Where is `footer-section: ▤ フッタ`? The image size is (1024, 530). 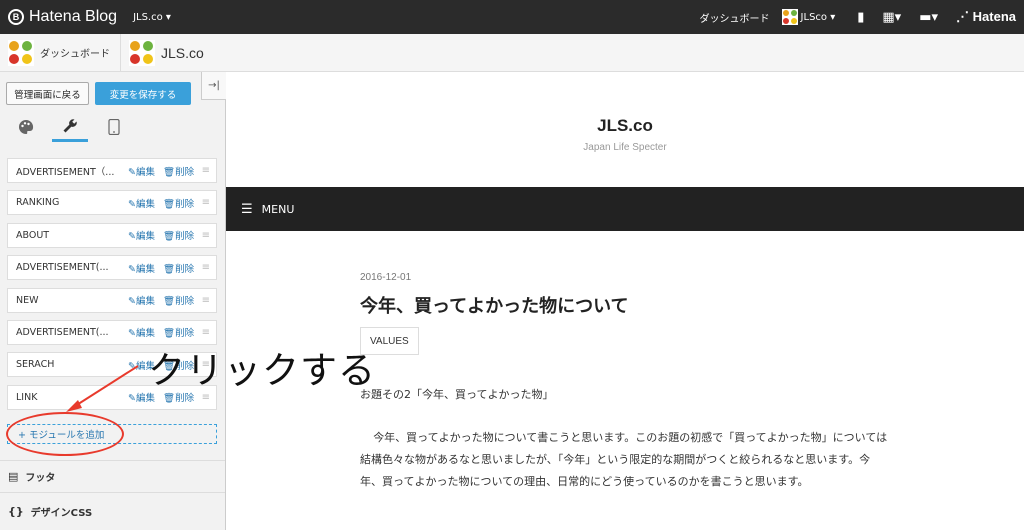 footer-section: ▤ フッタ is located at coordinates (112, 476).